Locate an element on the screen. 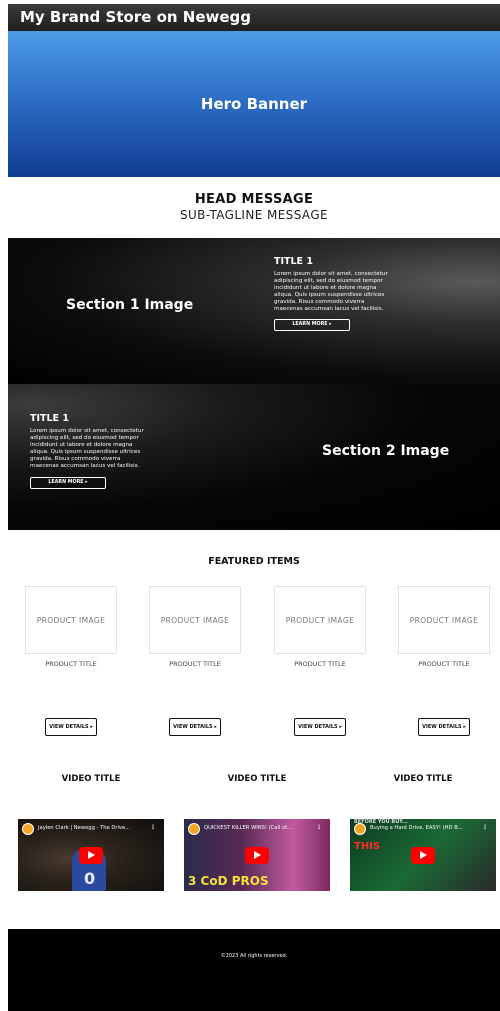 This screenshot has height=1011, width=500. section-1-title: TITLE 1 is located at coordinates (293, 261).